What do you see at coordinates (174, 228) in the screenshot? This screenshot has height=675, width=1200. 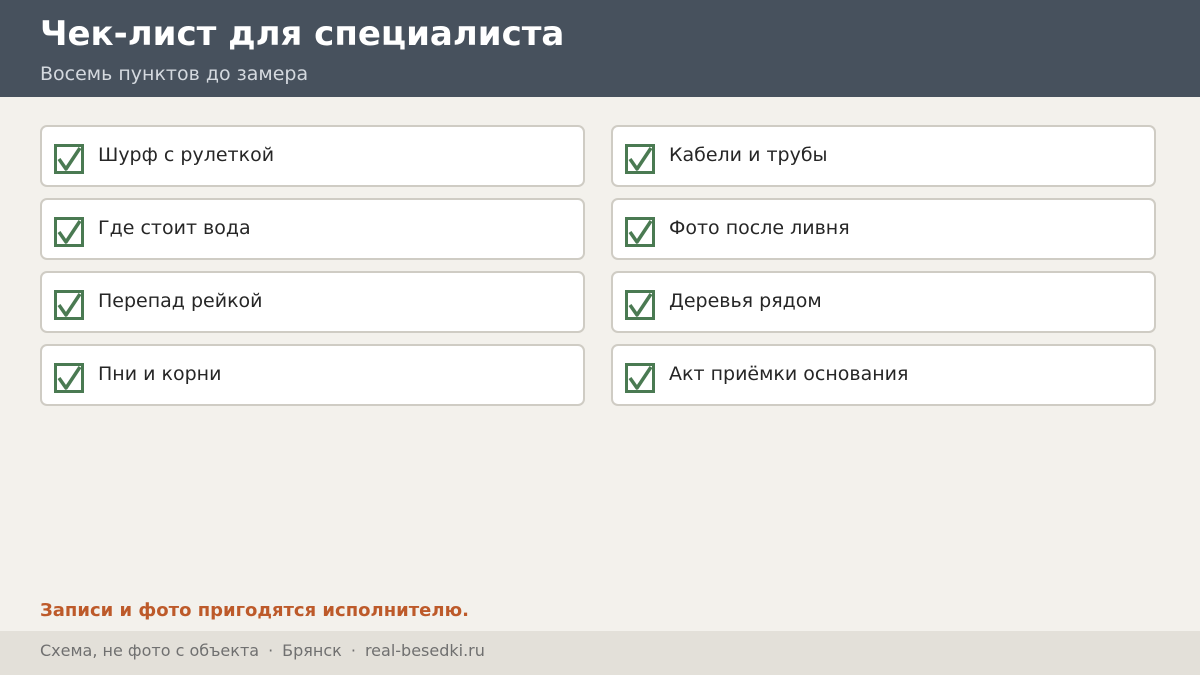 I see `checklist-item-label: Где стоит вода` at bounding box center [174, 228].